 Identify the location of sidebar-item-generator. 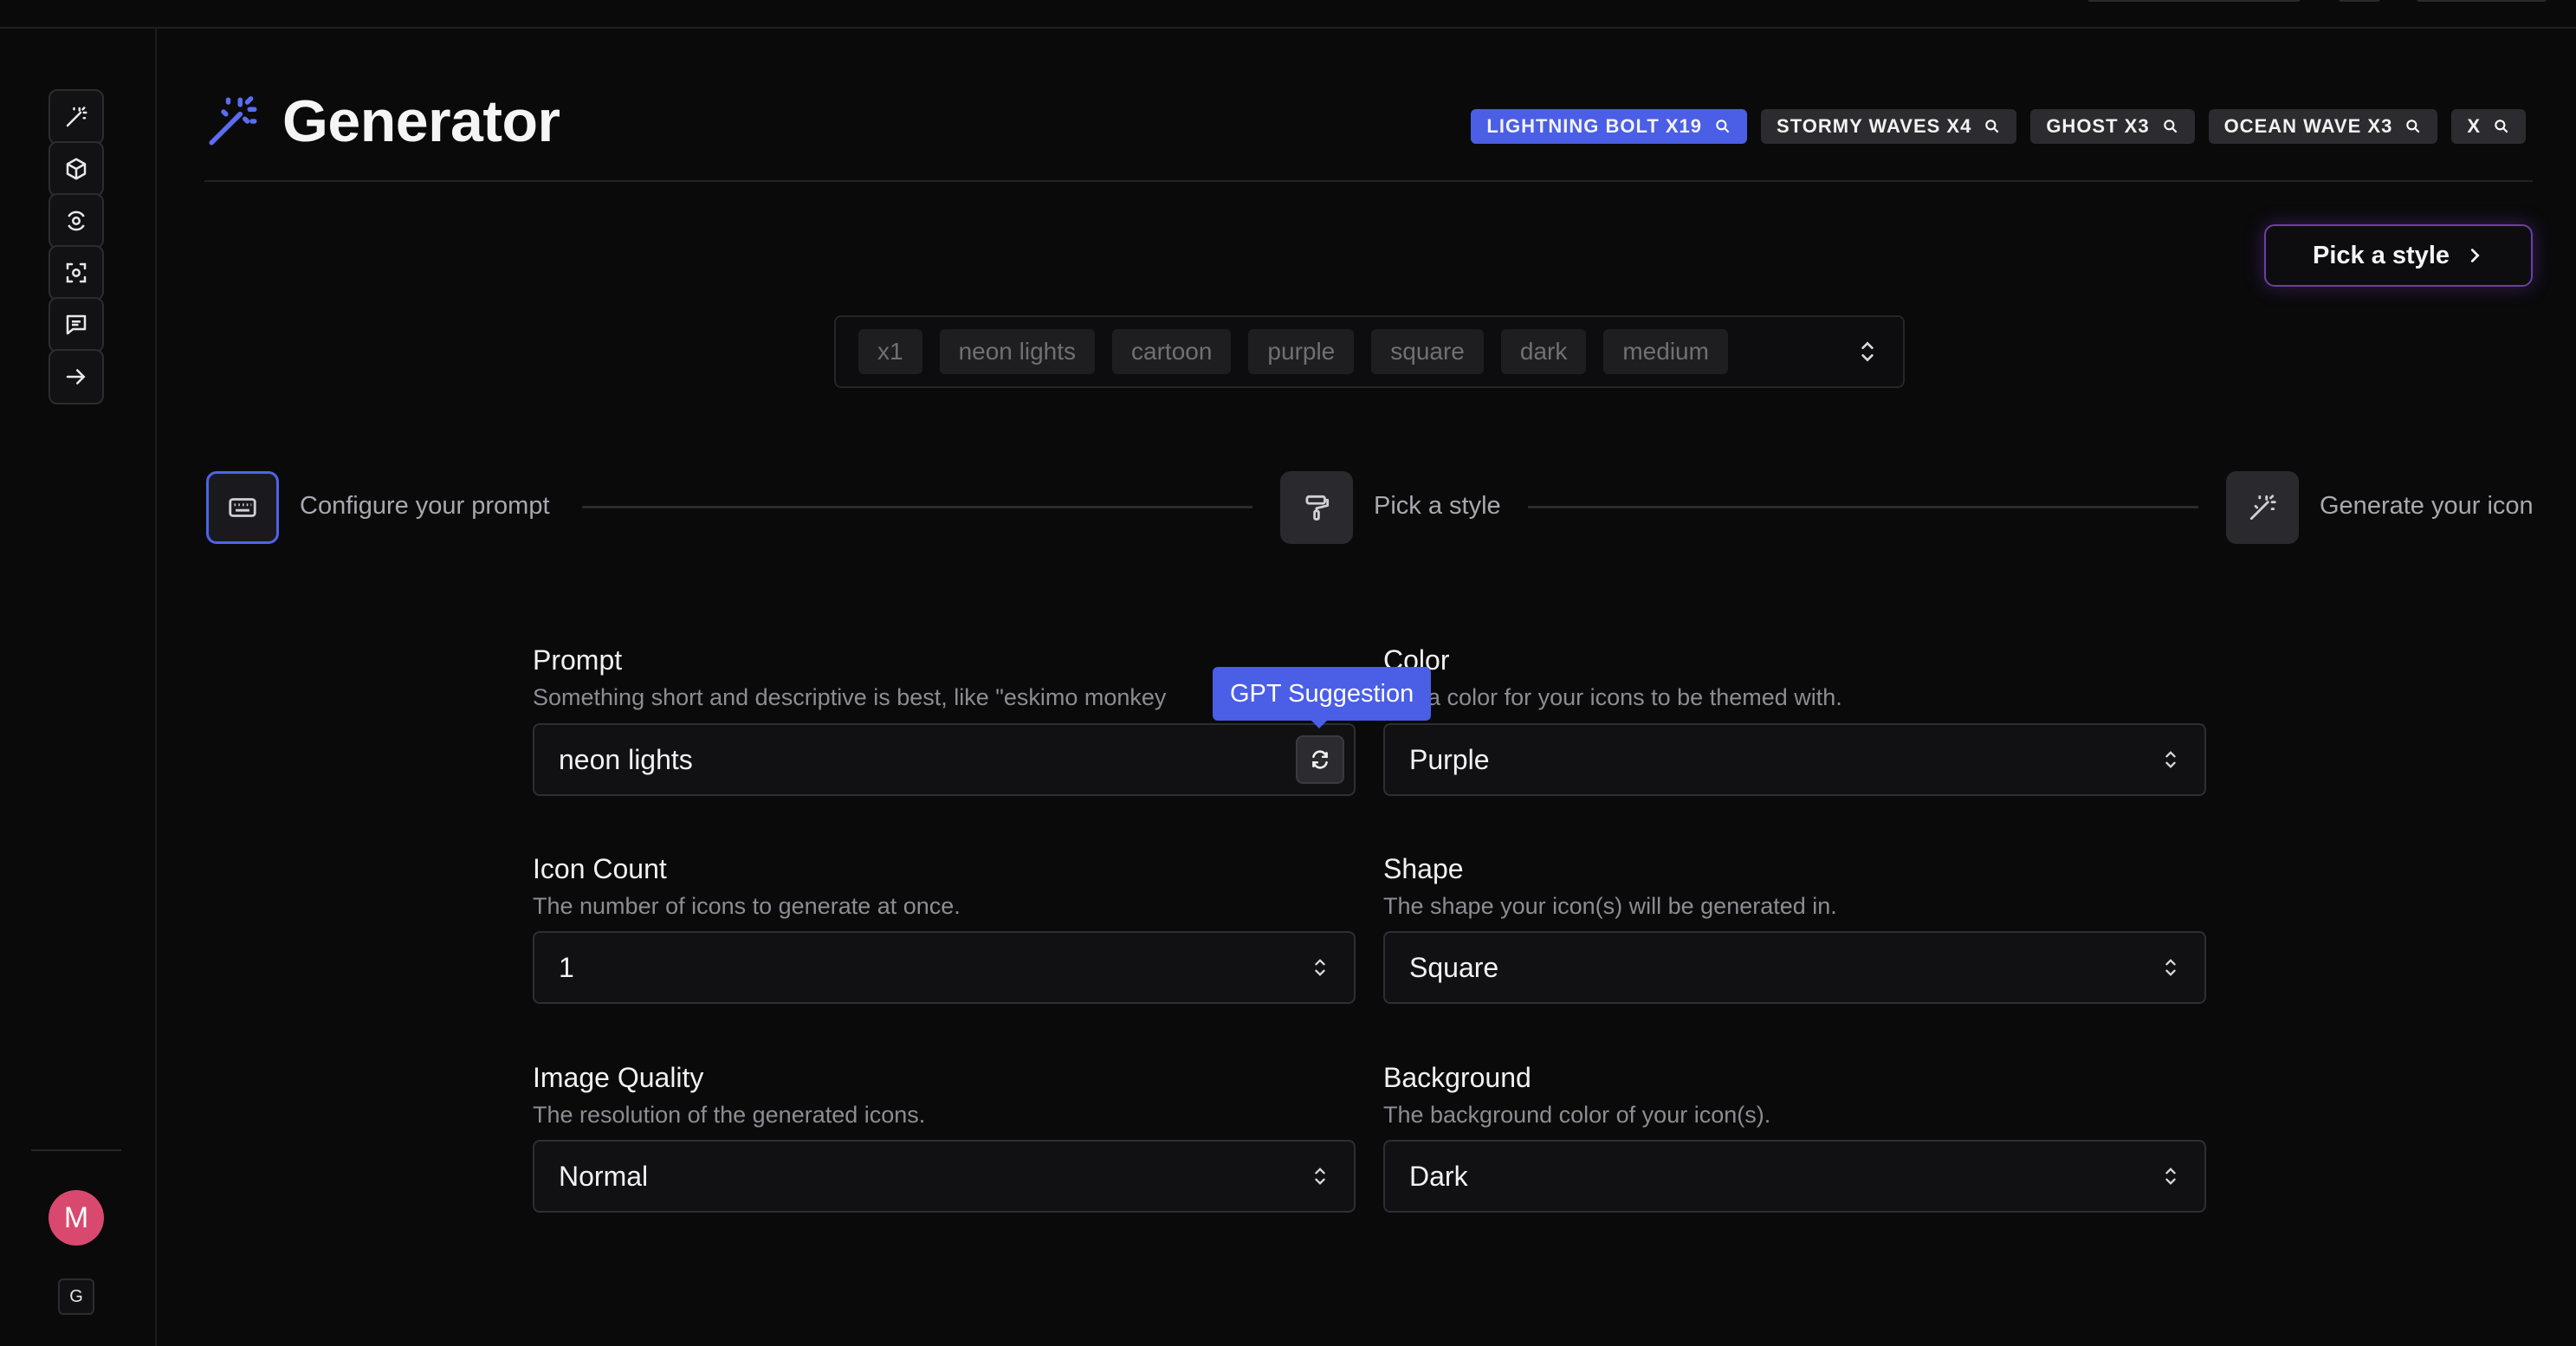
(76, 117).